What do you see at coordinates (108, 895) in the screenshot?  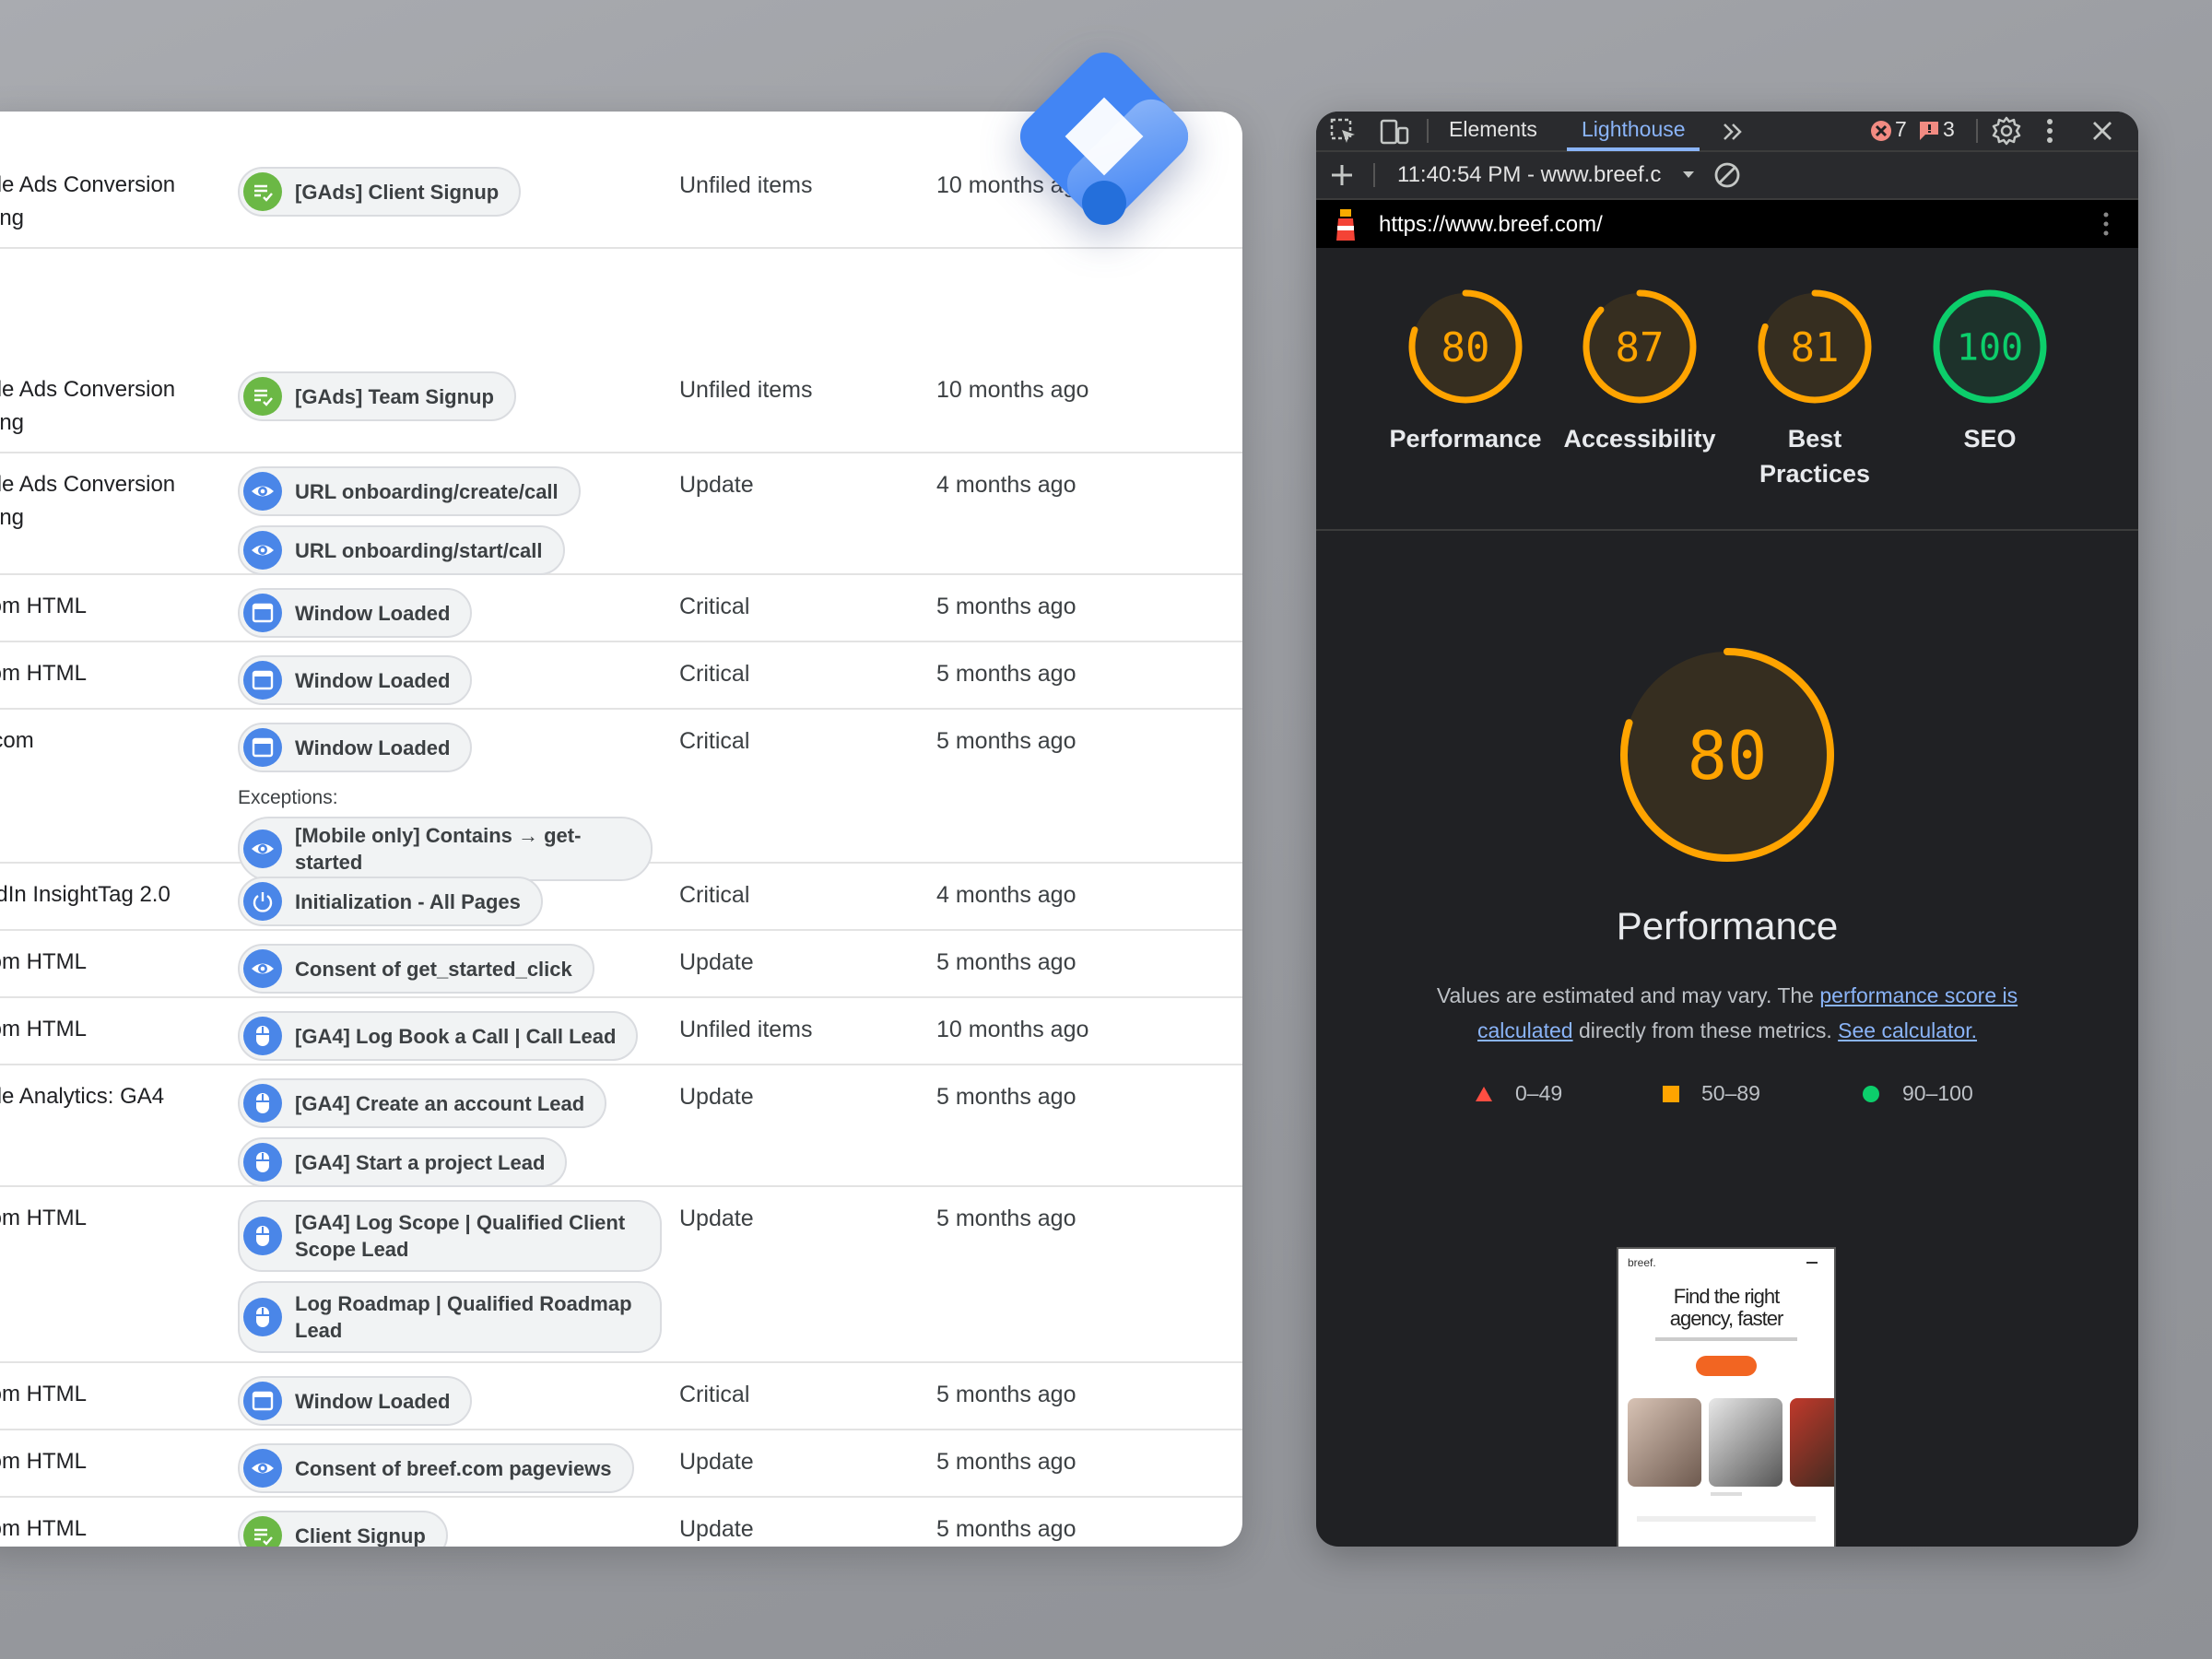 I see `tag-type: kedIn InsightTag 2.0` at bounding box center [108, 895].